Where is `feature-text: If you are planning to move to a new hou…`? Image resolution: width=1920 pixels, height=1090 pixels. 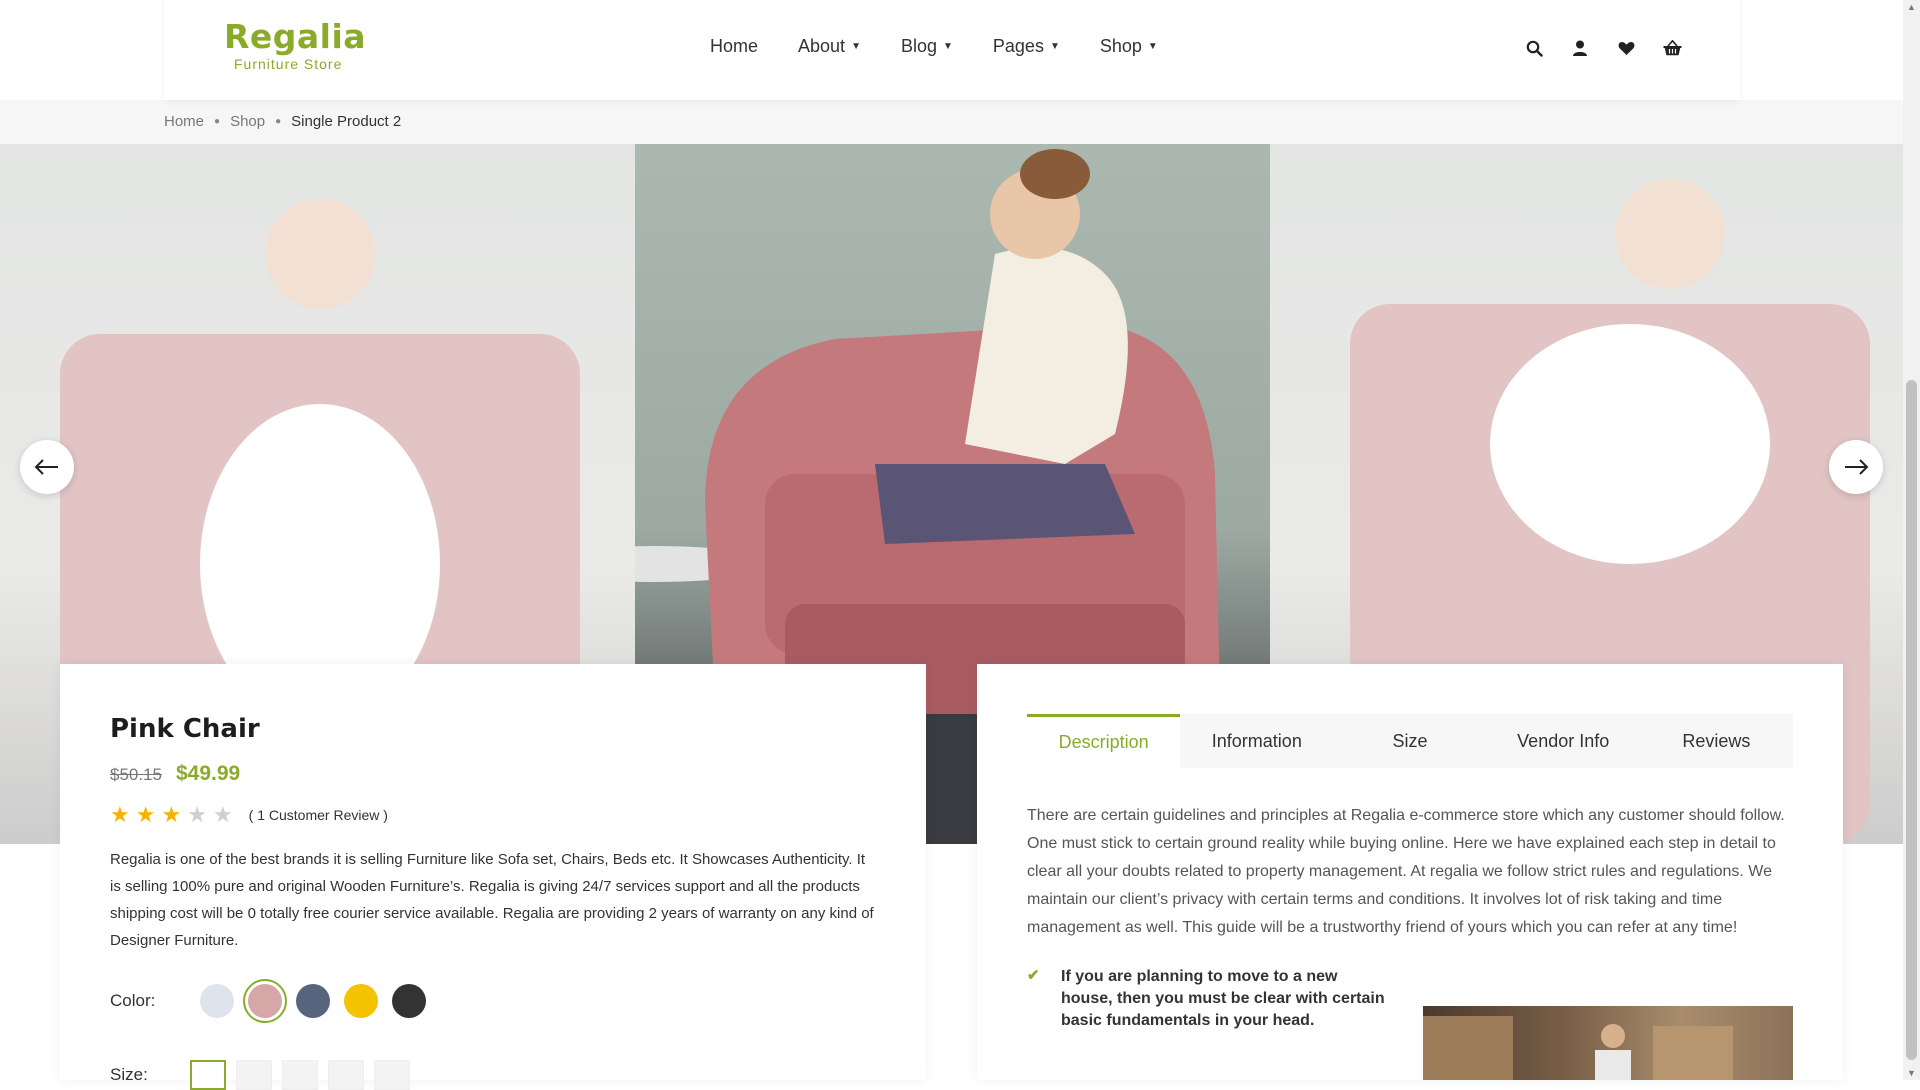 feature-text: If you are planning to move to a new hou… is located at coordinates (1223, 998).